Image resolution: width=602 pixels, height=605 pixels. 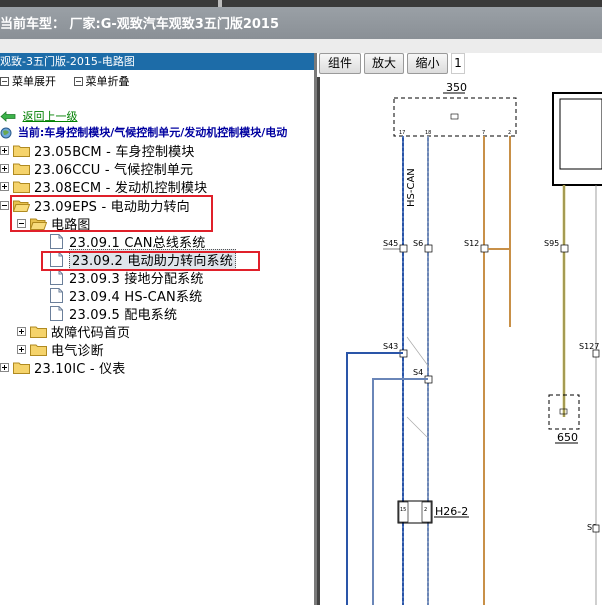 I want to click on splice-s127: S127, so click(x=589, y=346).